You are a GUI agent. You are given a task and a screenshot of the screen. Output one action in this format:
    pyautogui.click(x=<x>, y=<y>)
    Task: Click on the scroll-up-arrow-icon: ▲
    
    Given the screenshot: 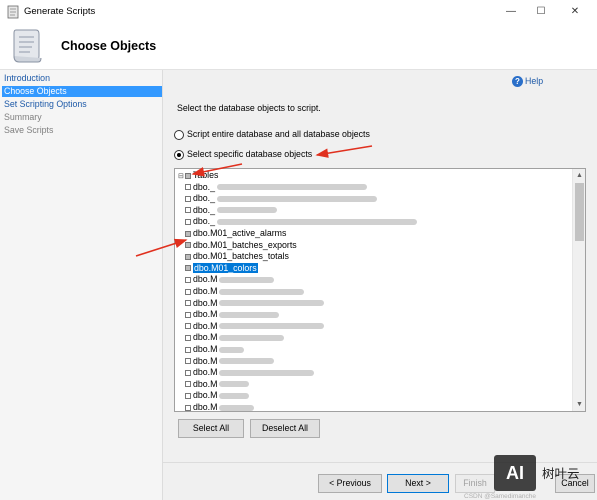 What is the action you would take?
    pyautogui.click(x=579, y=175)
    